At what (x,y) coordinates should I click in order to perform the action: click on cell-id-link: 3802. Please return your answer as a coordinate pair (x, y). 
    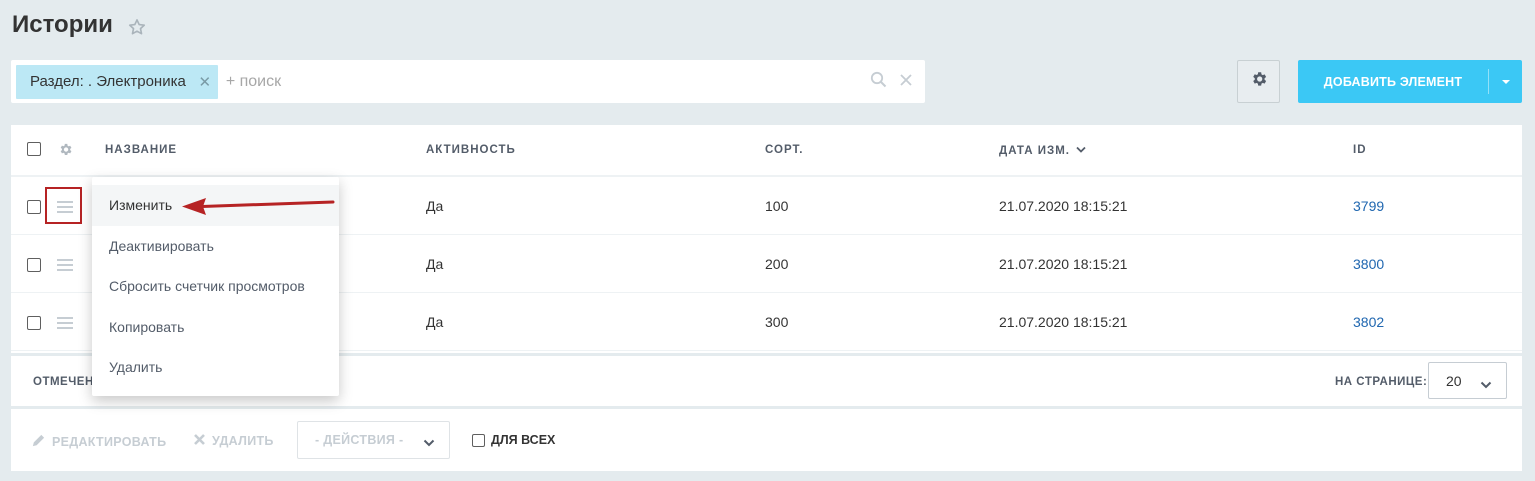
    Looking at the image, I should click on (1368, 322).